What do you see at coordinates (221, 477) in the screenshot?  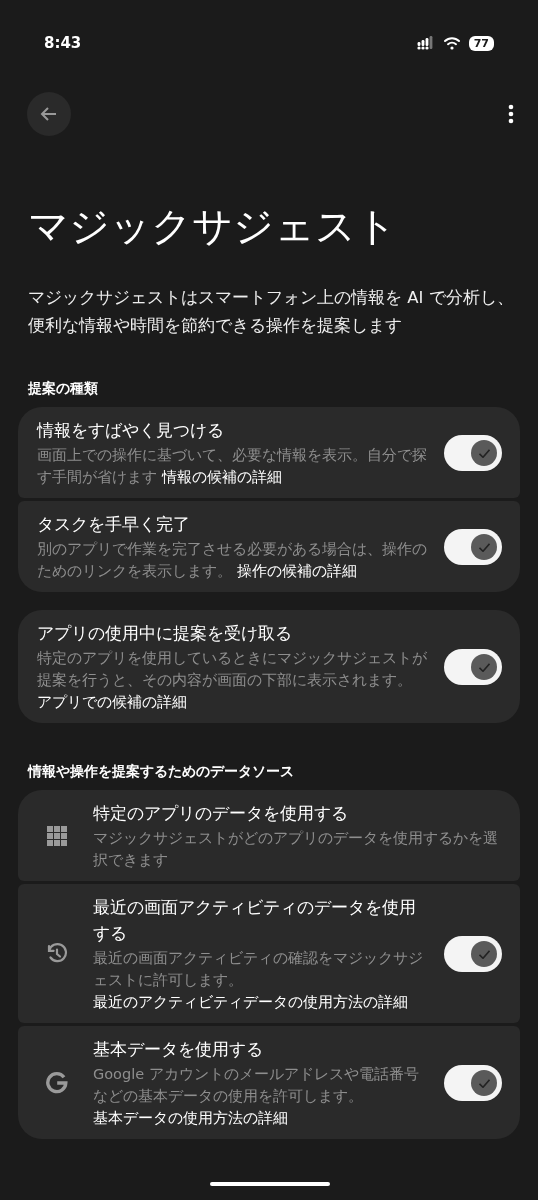 I see `details-link: 情報の候補の詳細` at bounding box center [221, 477].